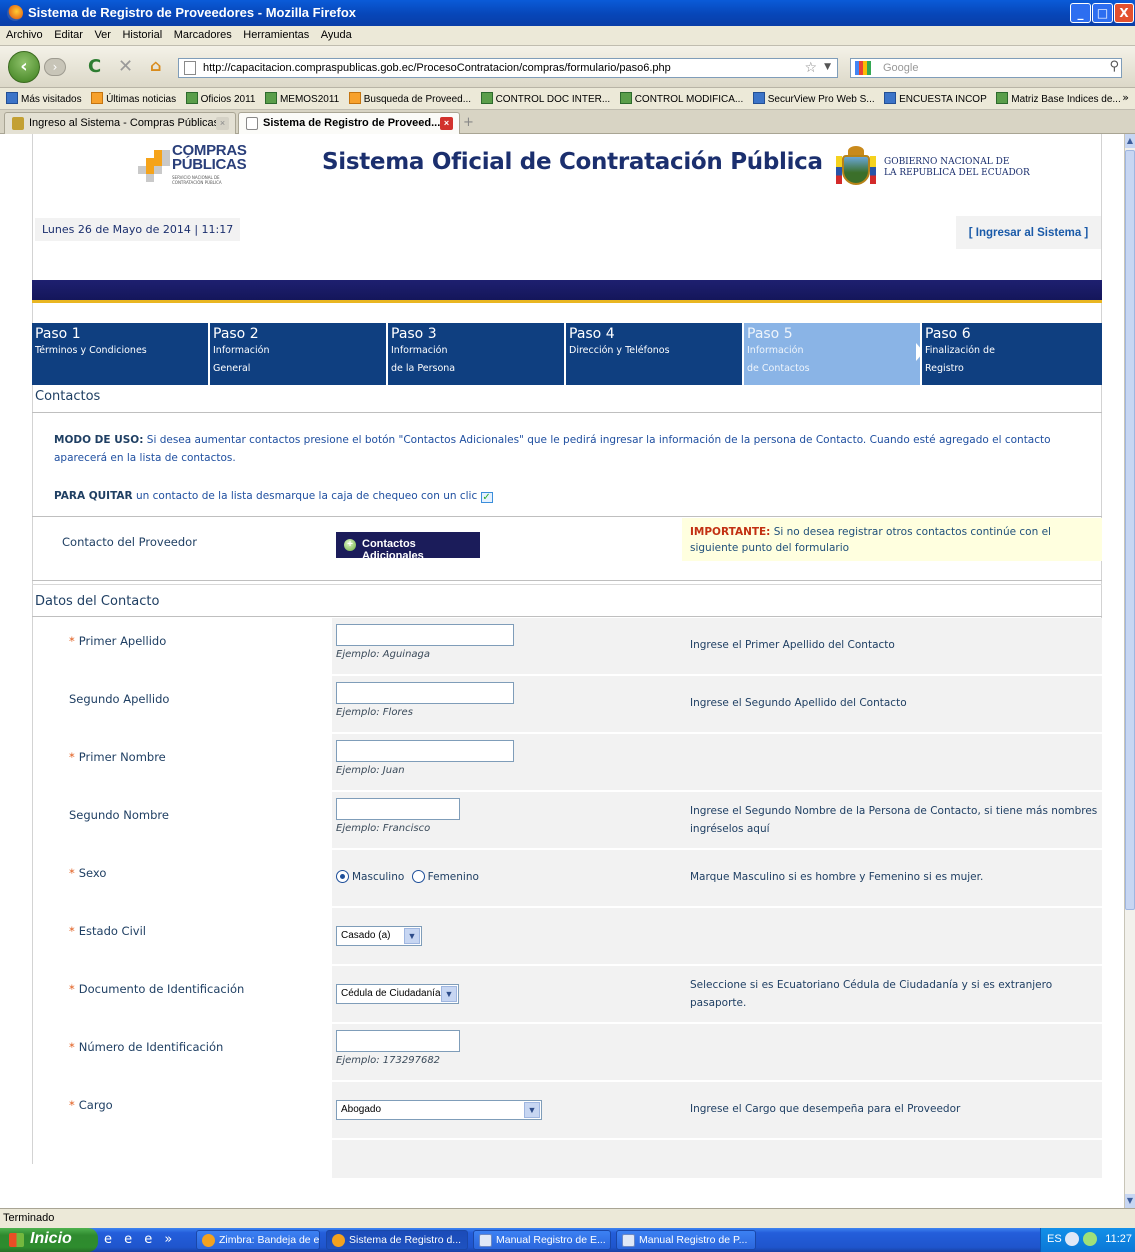 This screenshot has width=1135, height=1252. What do you see at coordinates (16, 1240) in the screenshot?
I see `windows-logo-icon` at bounding box center [16, 1240].